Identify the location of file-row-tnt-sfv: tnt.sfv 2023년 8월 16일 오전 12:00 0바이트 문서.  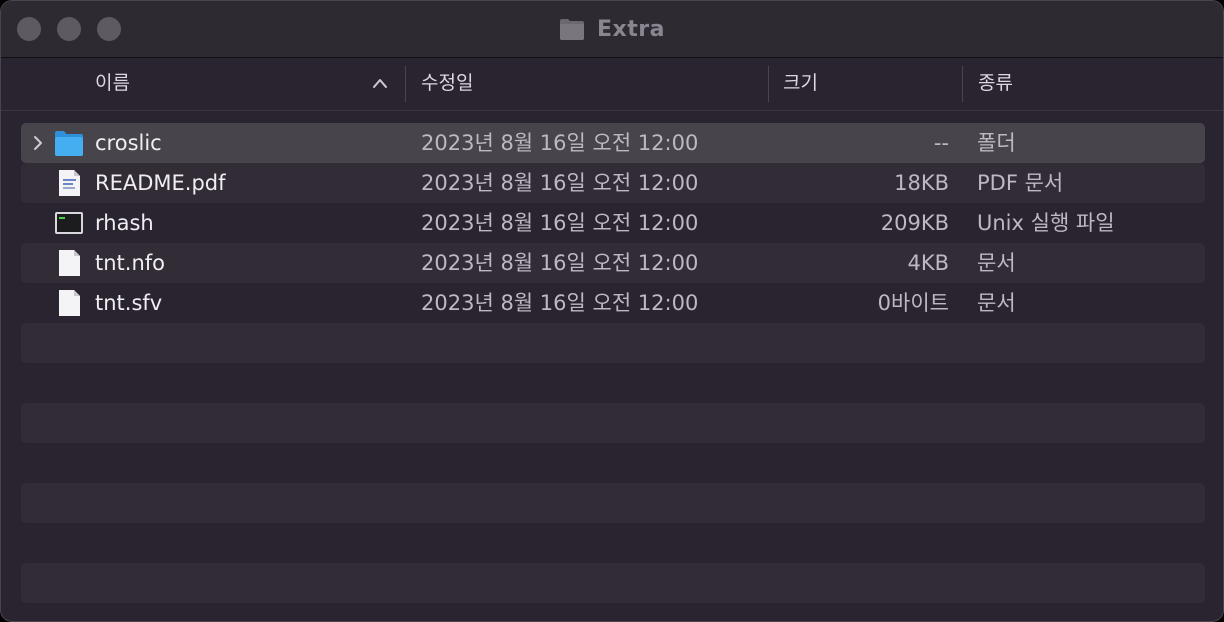
(613, 303).